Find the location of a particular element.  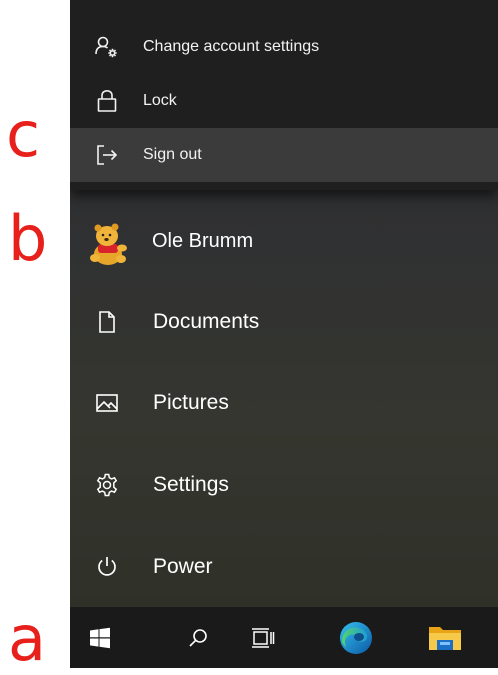

change-account-settings-item: Change account settings is located at coordinates (284, 47).